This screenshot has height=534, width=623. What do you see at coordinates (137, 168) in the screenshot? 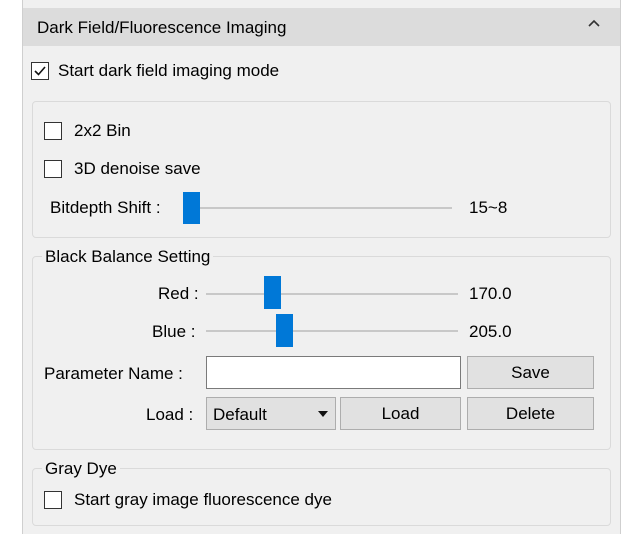
I see `denoise-label: 3D denoise save` at bounding box center [137, 168].